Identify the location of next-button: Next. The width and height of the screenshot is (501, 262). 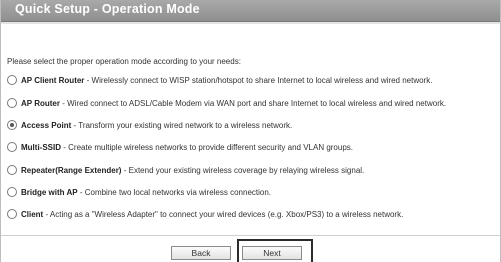
(272, 253).